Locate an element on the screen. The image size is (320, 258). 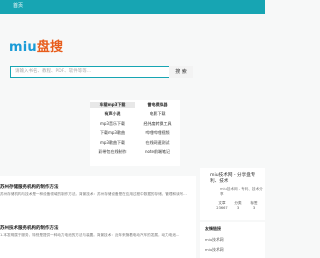
hot-search-row: 下载mp3歌曲 哔哩哔哩视频 is located at coordinates (135, 134).